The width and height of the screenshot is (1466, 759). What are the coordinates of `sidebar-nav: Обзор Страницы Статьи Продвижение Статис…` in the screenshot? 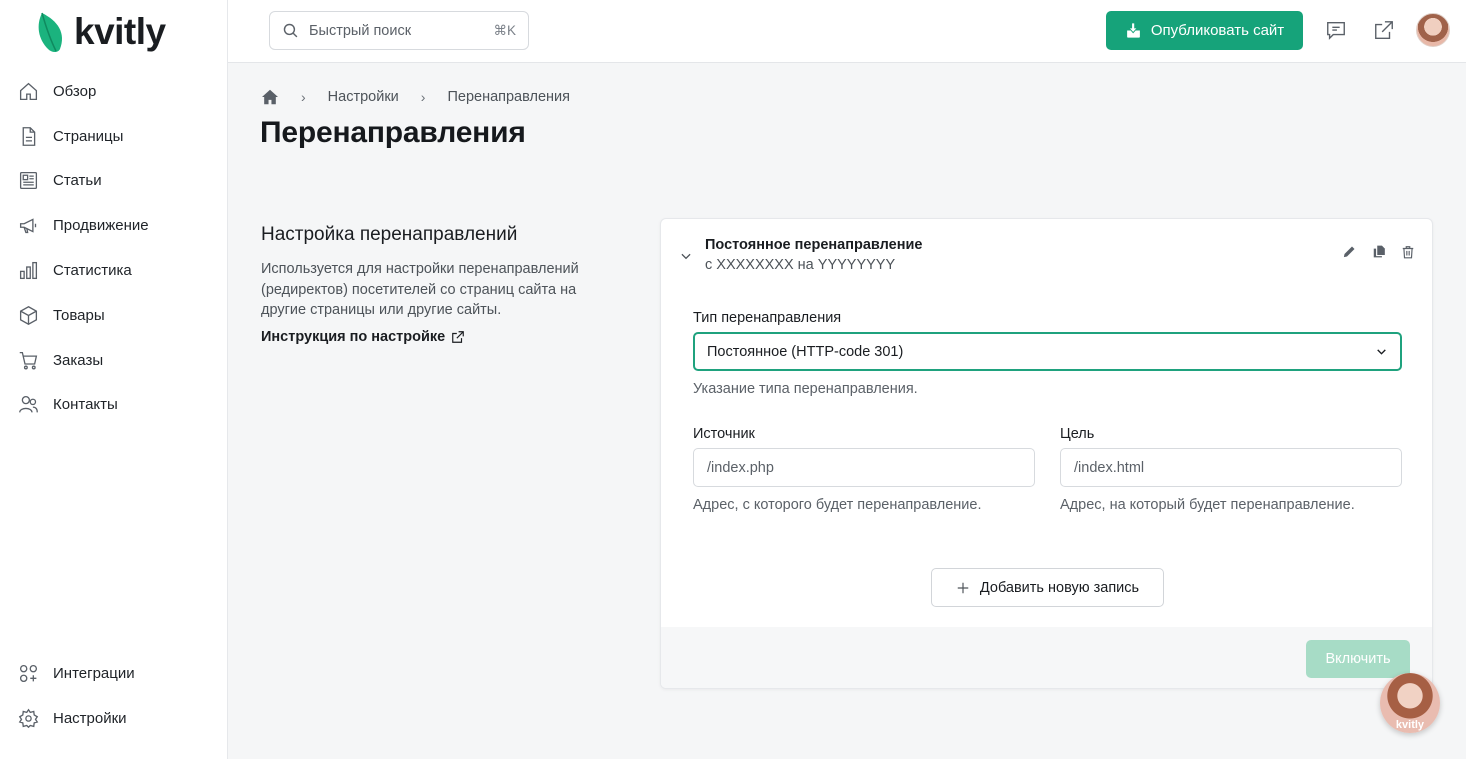 It's located at (114, 248).